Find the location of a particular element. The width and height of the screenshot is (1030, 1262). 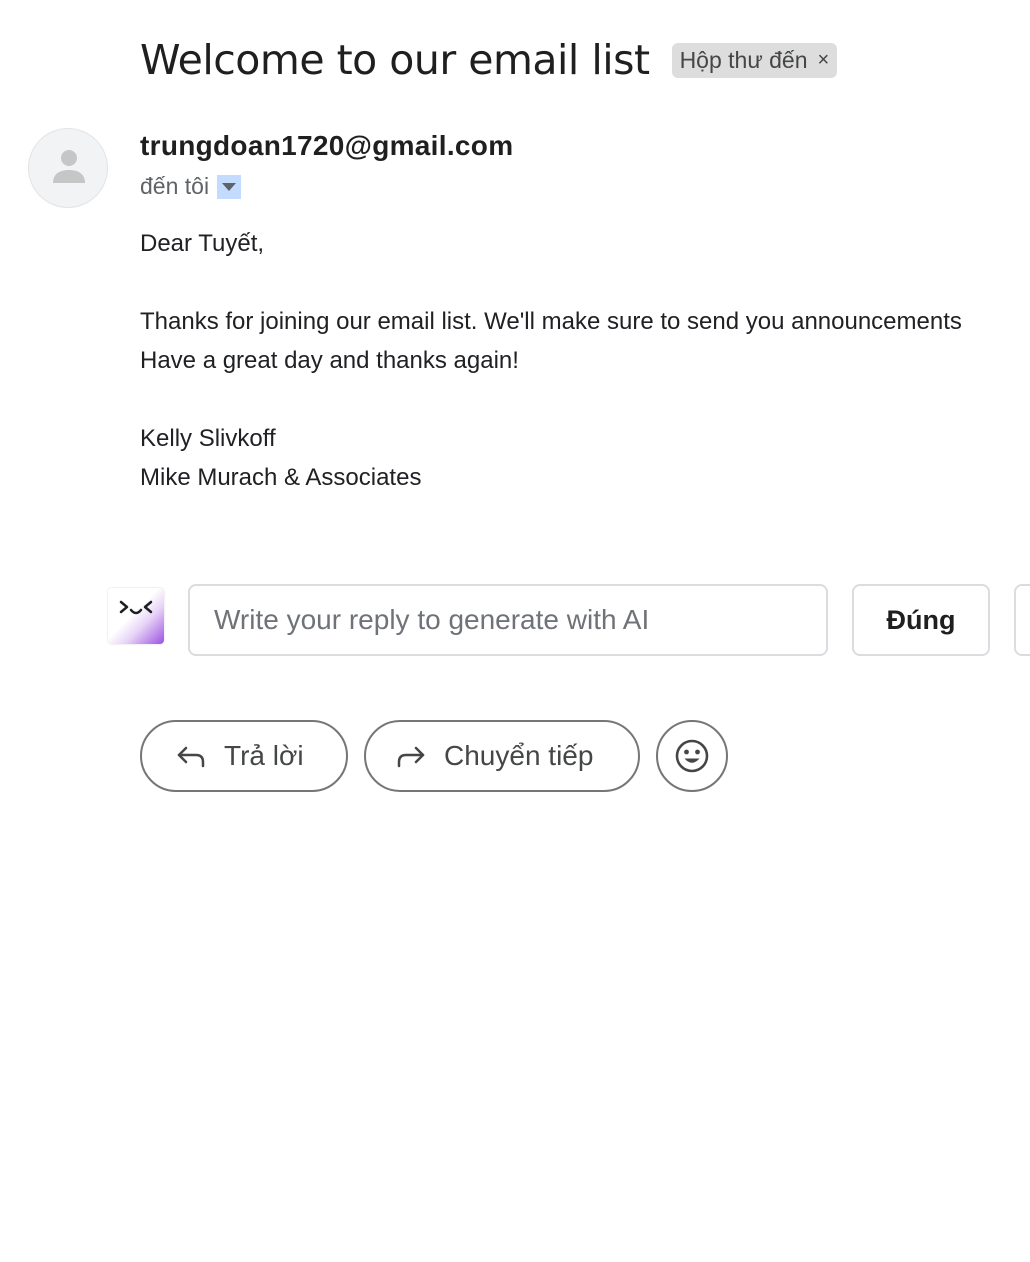

forward-label: Chuyển tiếp is located at coordinates (519, 755).